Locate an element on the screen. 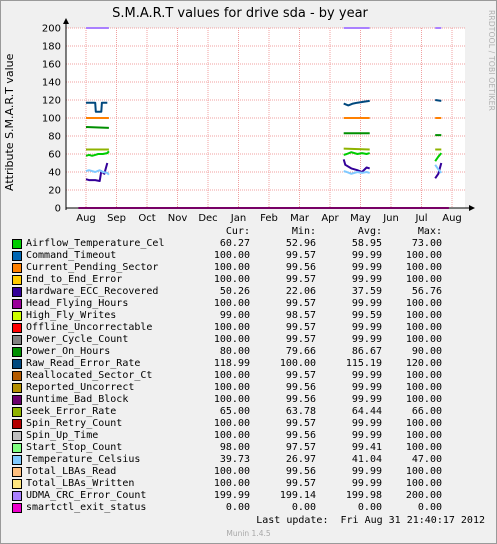 The width and height of the screenshot is (497, 544). legend-min-value: 199.14 is located at coordinates (297, 495).